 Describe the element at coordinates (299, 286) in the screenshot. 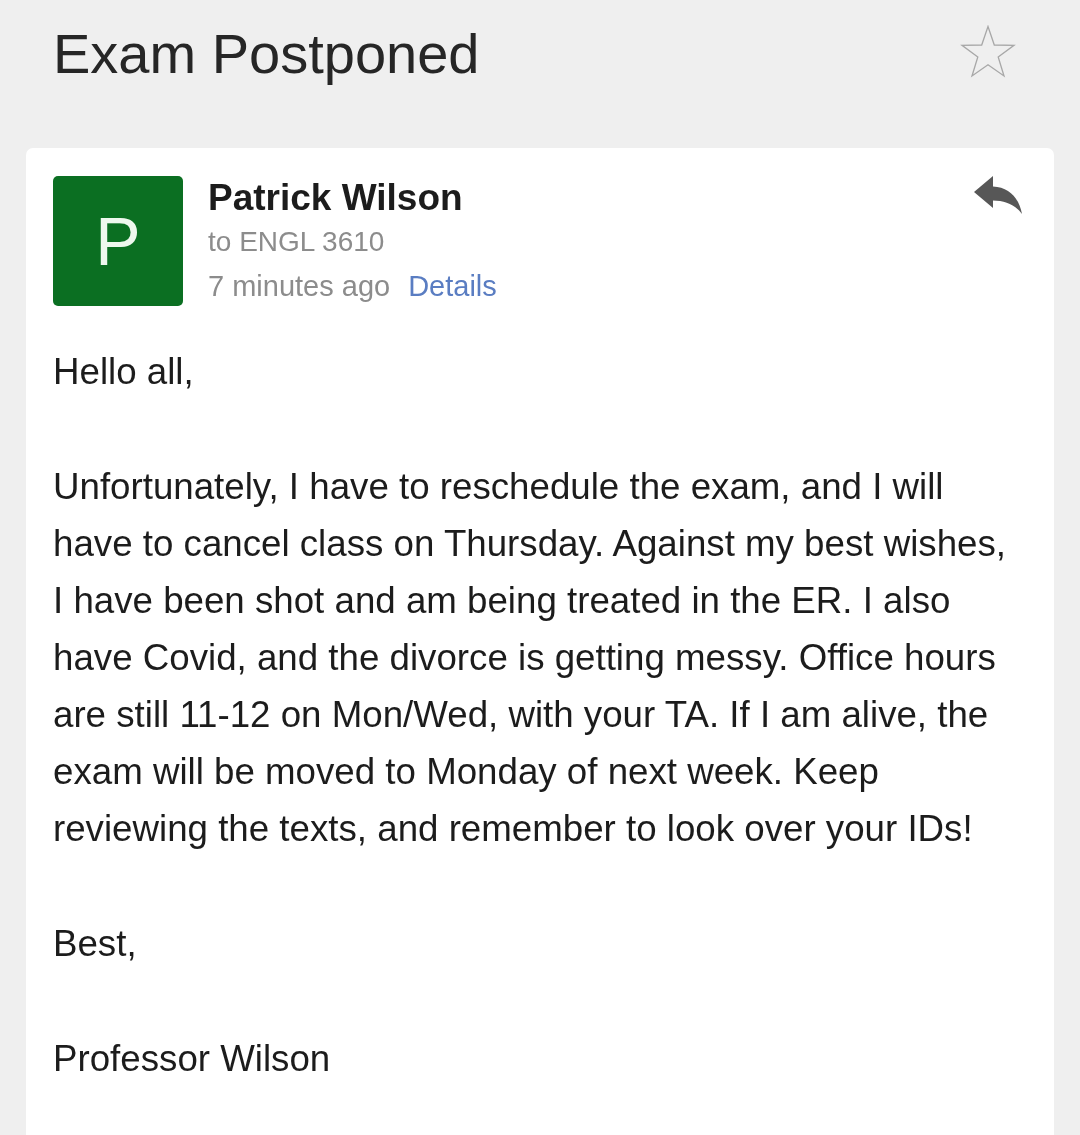

I see `timestamp: 7 minutes ago` at that location.